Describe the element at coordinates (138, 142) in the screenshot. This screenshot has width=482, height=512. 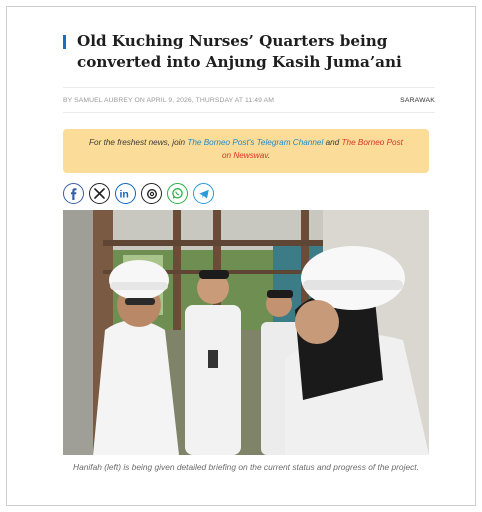
I see `notice-prefix: For the freshest news, join` at that location.